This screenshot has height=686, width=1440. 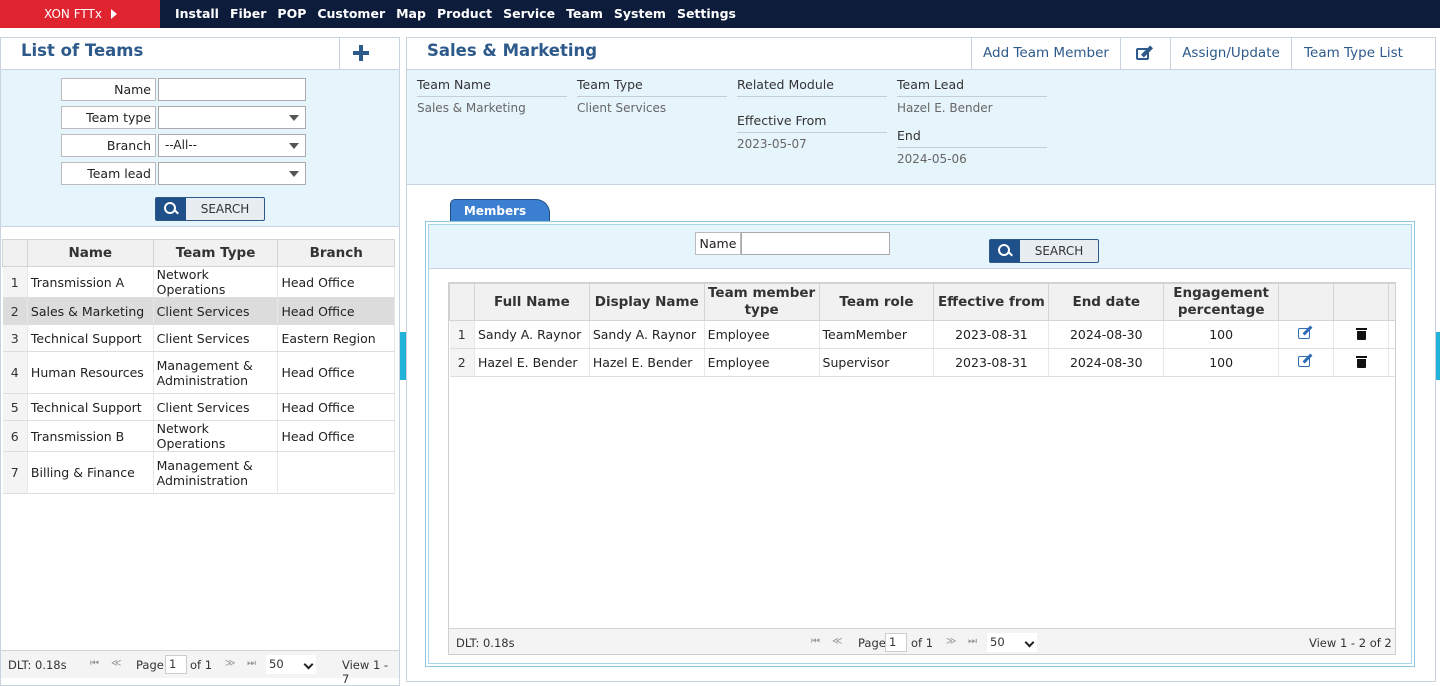 What do you see at coordinates (80, 14) in the screenshot?
I see `brand-menu: XON FTTx` at bounding box center [80, 14].